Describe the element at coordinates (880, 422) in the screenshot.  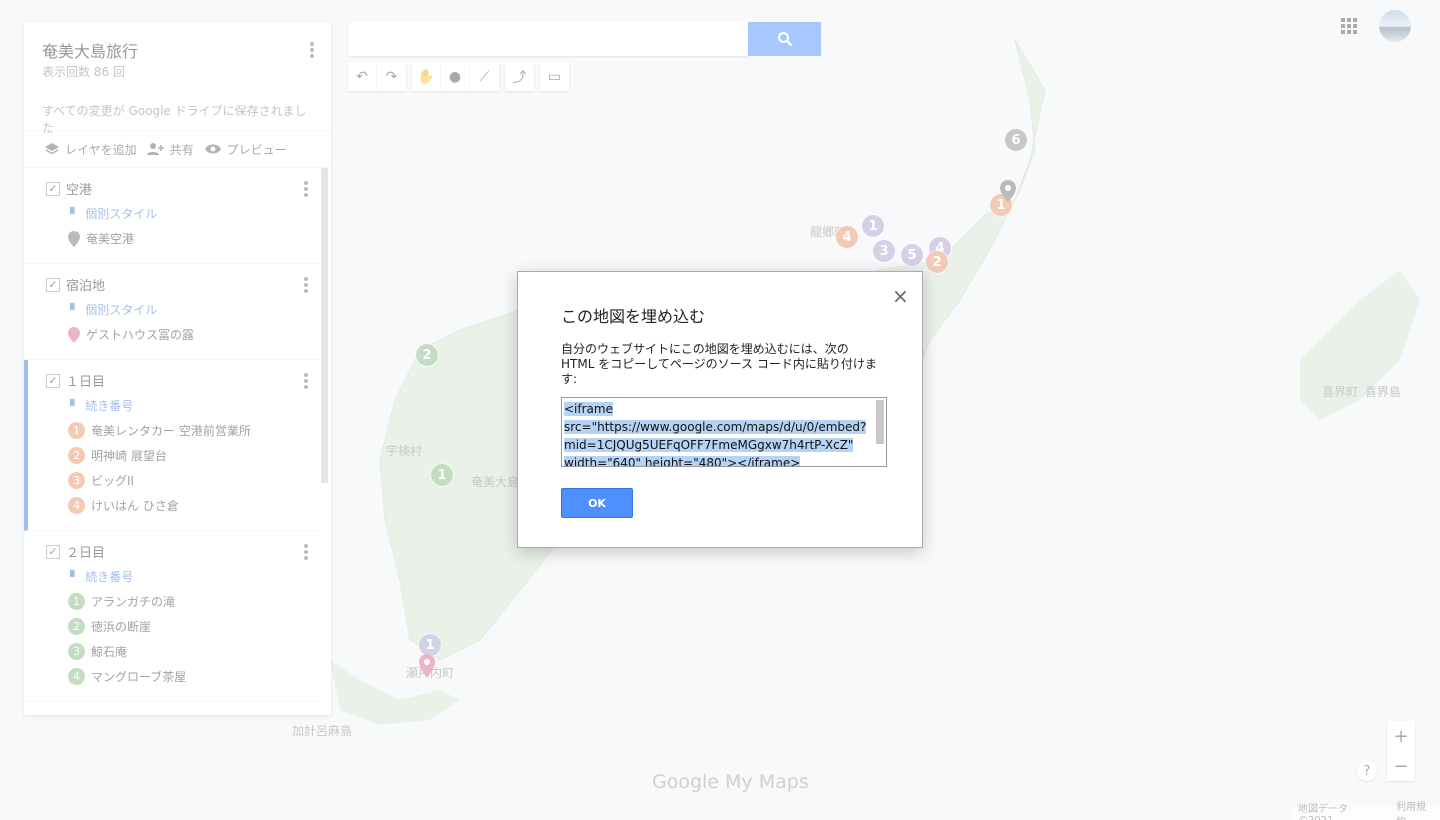
I see `textarea-scrollbar` at that location.